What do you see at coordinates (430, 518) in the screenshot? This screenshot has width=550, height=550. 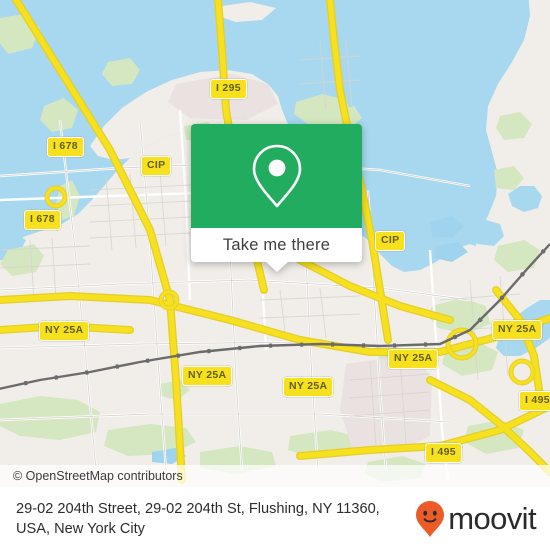 I see `moovit-smiley-pin-icon` at bounding box center [430, 518].